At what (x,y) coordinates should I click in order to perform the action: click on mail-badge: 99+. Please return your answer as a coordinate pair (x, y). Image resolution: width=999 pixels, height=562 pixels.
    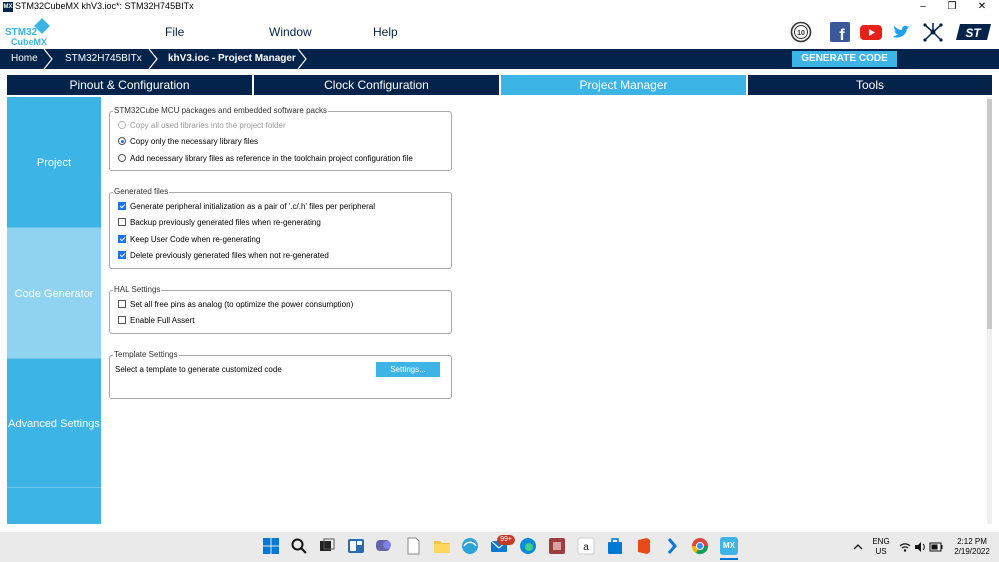
    Looking at the image, I should click on (506, 540).